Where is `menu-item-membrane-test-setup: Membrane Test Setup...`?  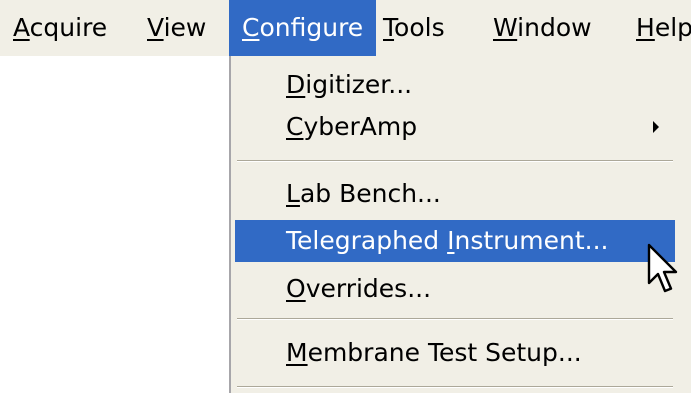 menu-item-membrane-test-setup: Membrane Test Setup... is located at coordinates (455, 353).